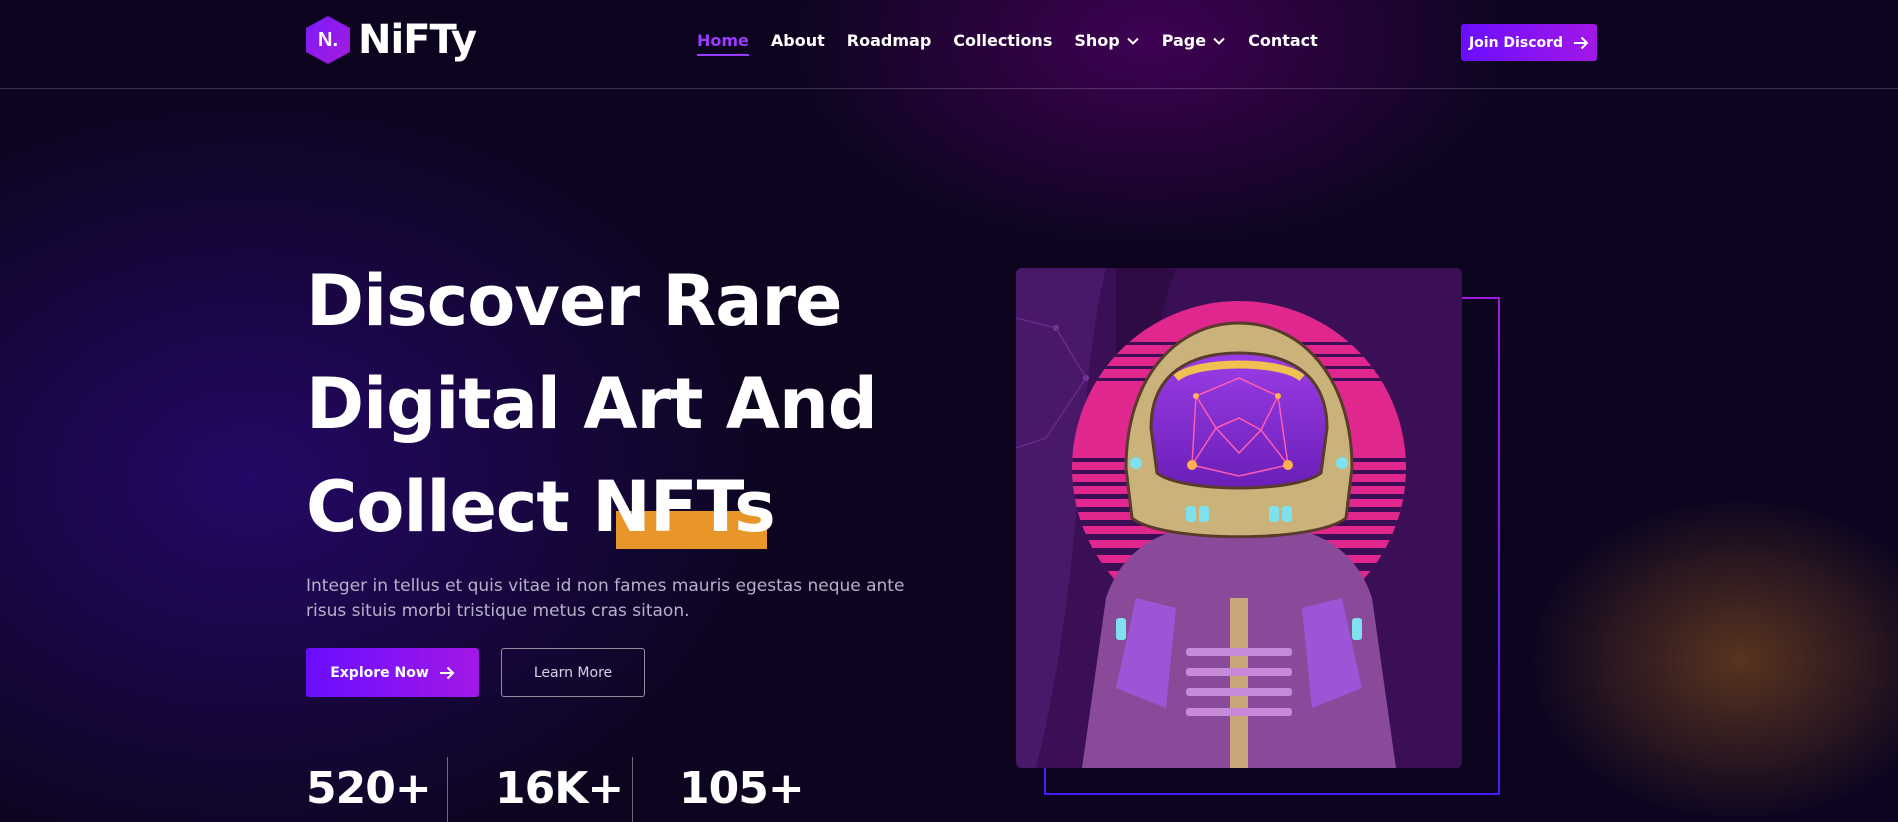  I want to click on stat-value: 105+, so click(742, 788).